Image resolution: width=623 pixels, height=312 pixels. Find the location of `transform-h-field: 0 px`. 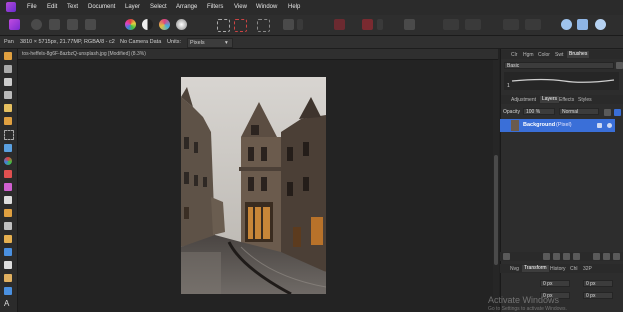

transform-h-field: 0 px is located at coordinates (598, 295).